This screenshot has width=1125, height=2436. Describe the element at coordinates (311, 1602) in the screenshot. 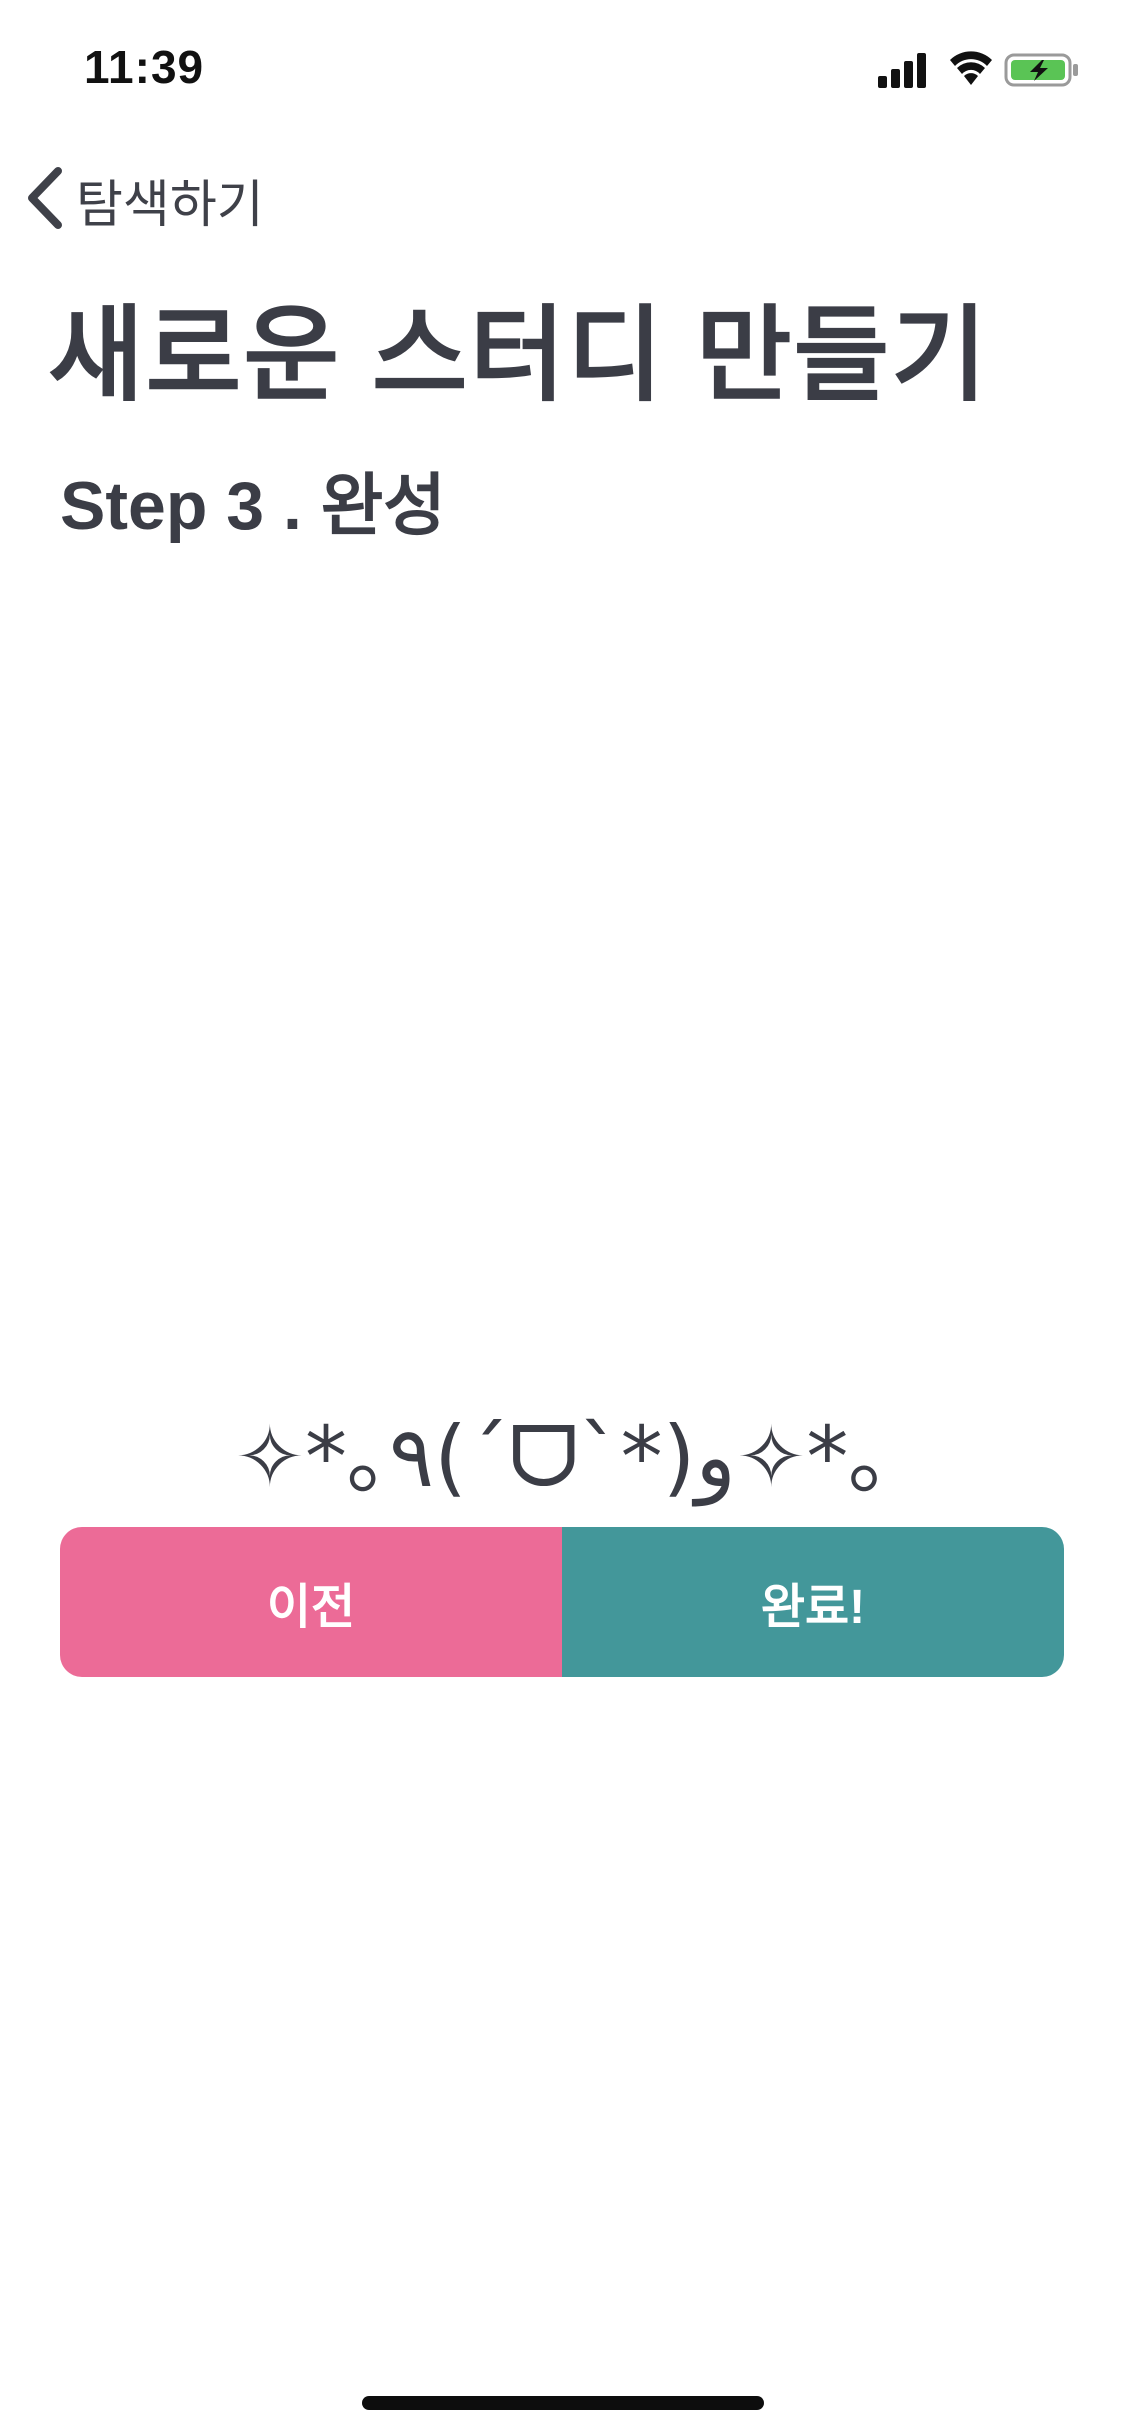

I see `previous-button: 이전` at that location.